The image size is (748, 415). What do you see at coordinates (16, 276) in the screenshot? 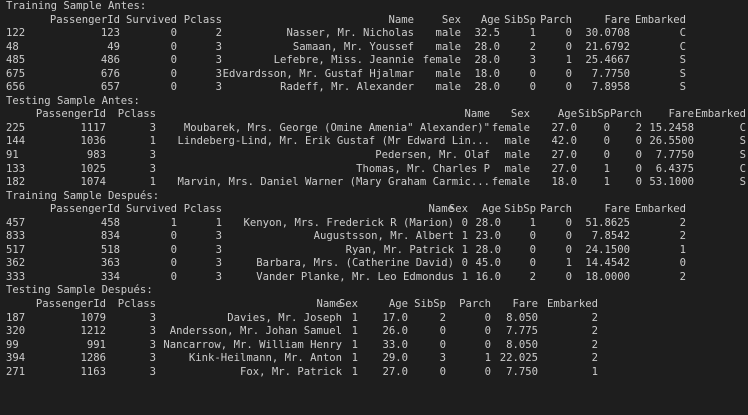
I see `row-index: 333` at bounding box center [16, 276].